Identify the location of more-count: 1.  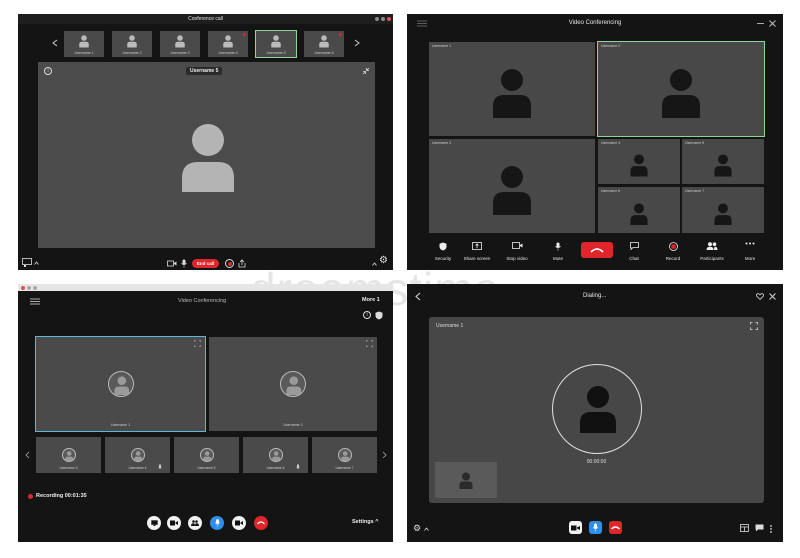
(378, 300).